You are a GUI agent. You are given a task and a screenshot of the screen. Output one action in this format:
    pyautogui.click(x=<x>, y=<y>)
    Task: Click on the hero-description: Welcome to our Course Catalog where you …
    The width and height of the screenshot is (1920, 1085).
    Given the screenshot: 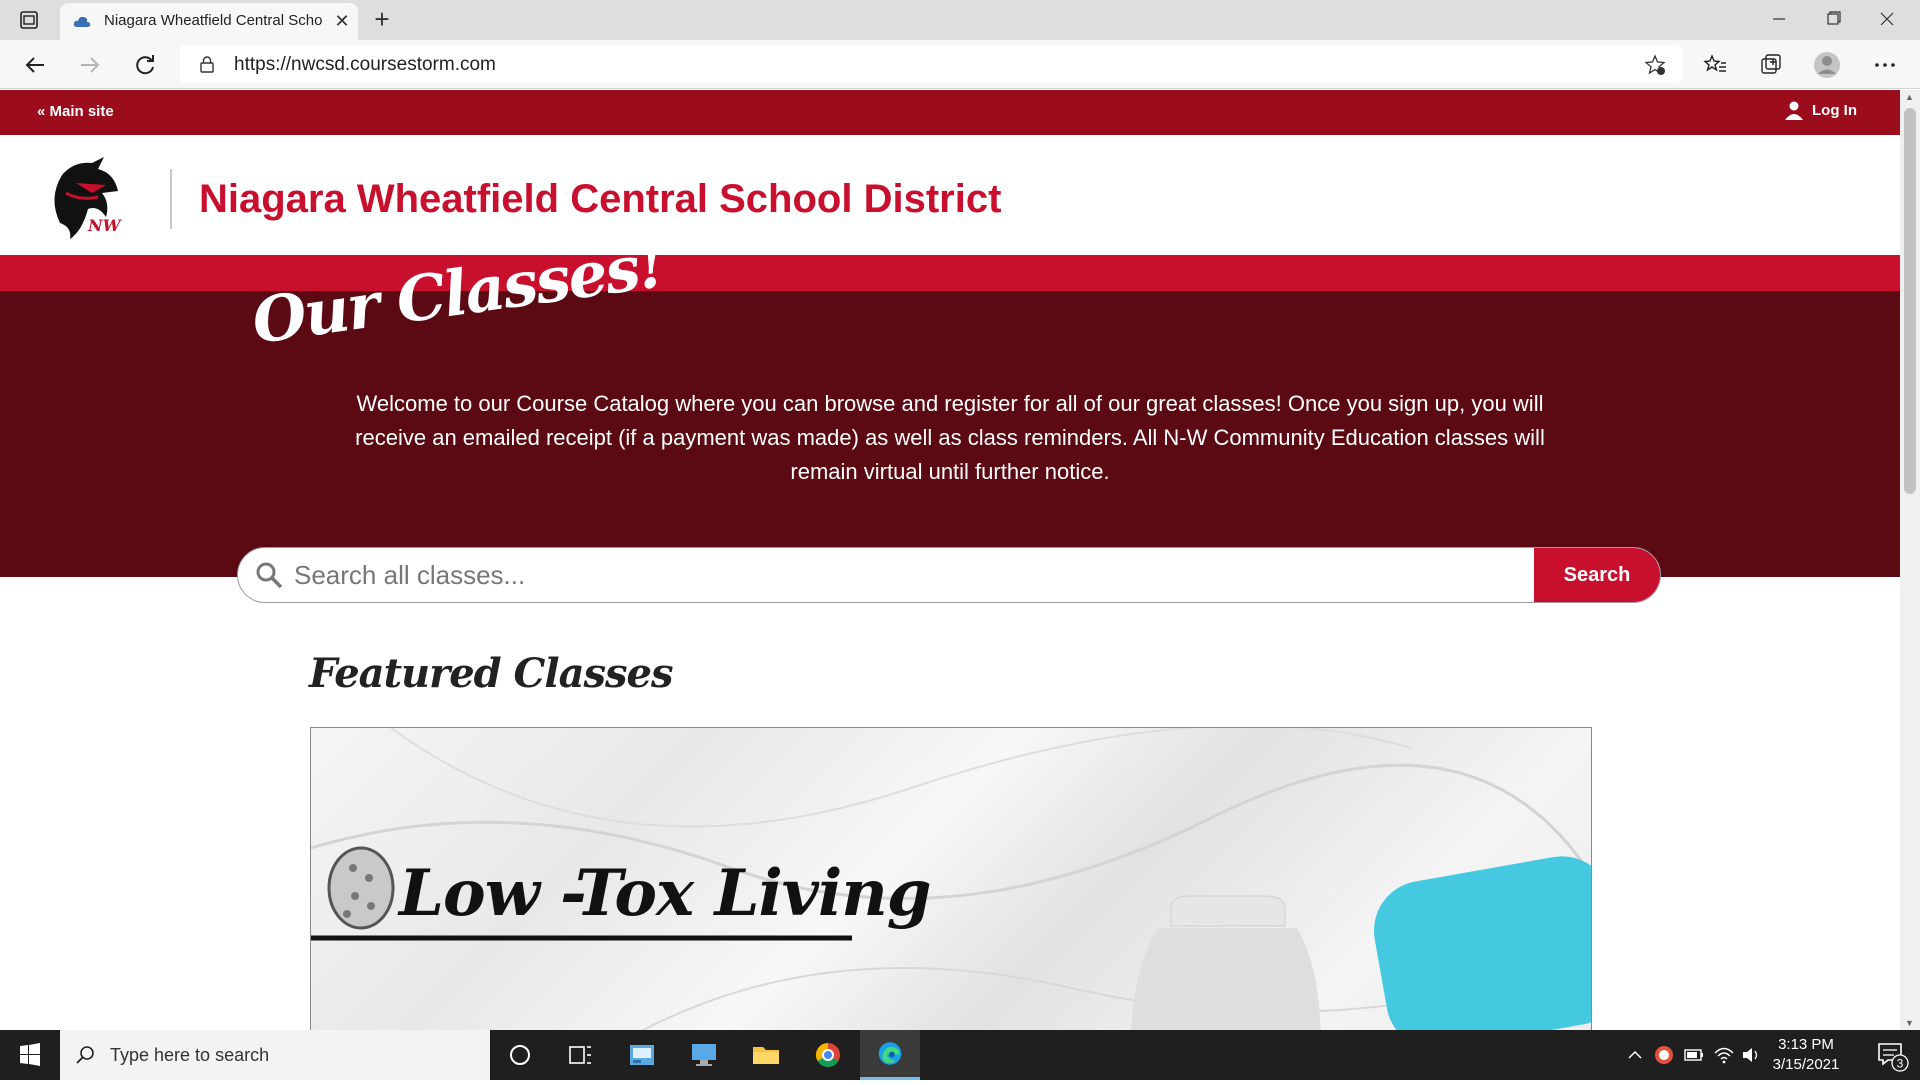 What is the action you would take?
    pyautogui.click(x=950, y=437)
    